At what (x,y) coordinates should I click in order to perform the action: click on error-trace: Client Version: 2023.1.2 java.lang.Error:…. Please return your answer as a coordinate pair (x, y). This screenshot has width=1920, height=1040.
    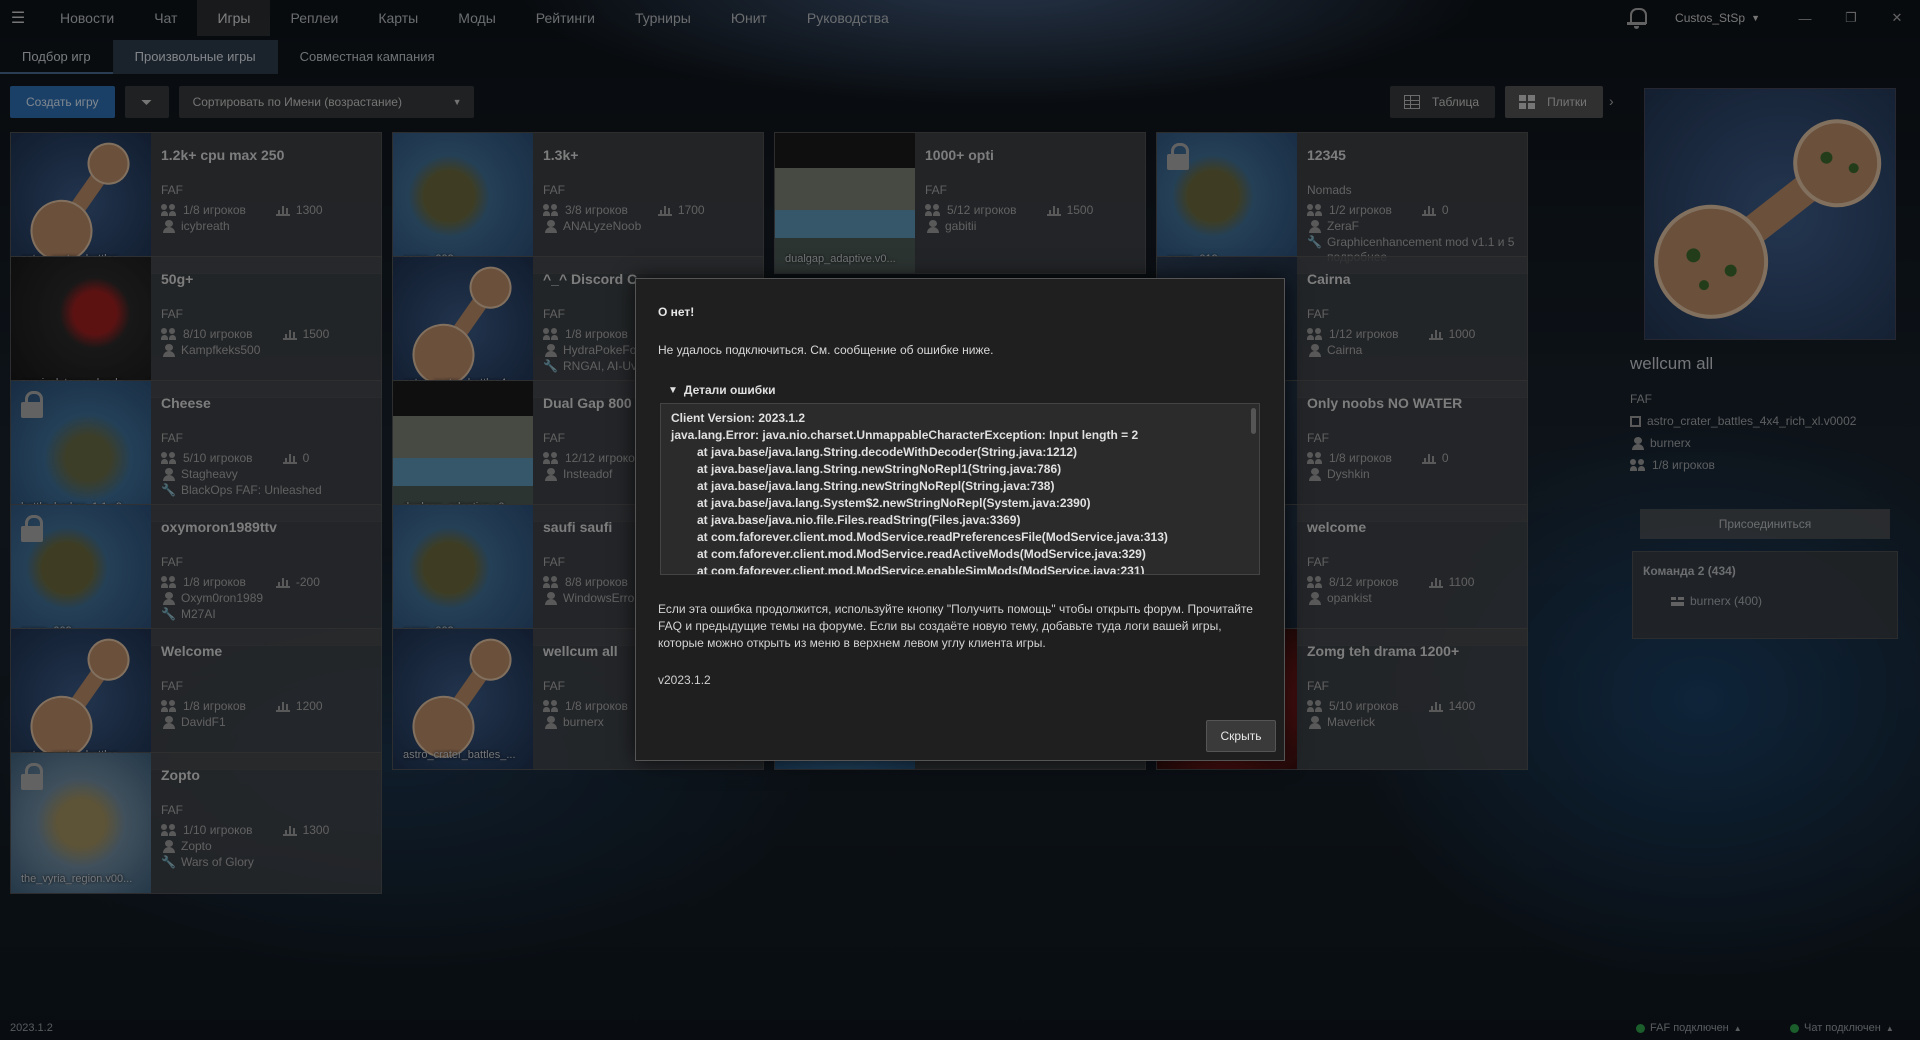
    Looking at the image, I should click on (960, 489).